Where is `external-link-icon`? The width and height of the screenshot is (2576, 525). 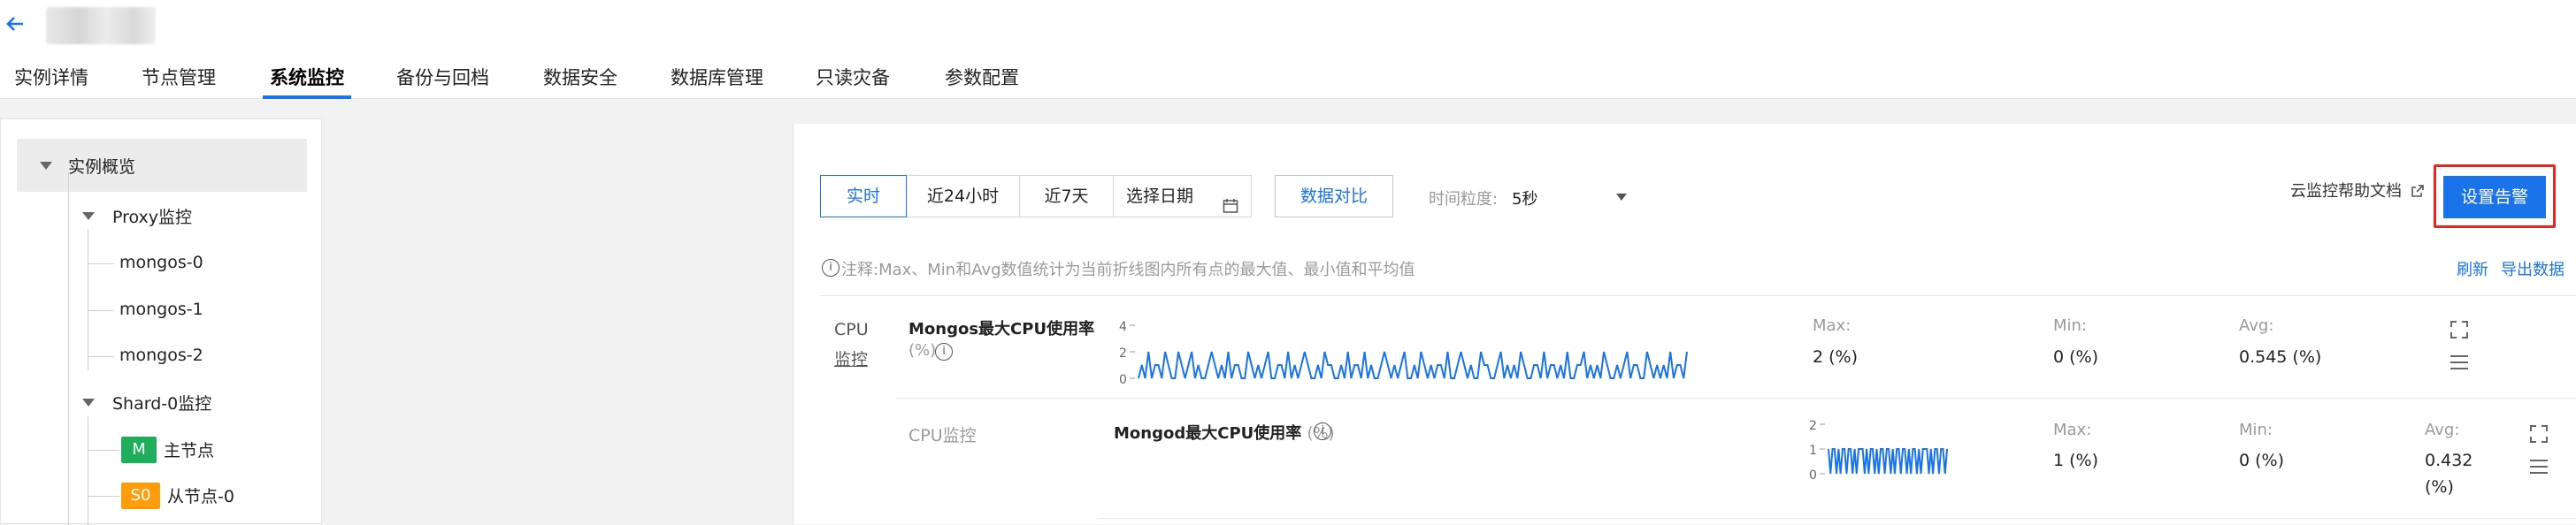 external-link-icon is located at coordinates (2418, 193).